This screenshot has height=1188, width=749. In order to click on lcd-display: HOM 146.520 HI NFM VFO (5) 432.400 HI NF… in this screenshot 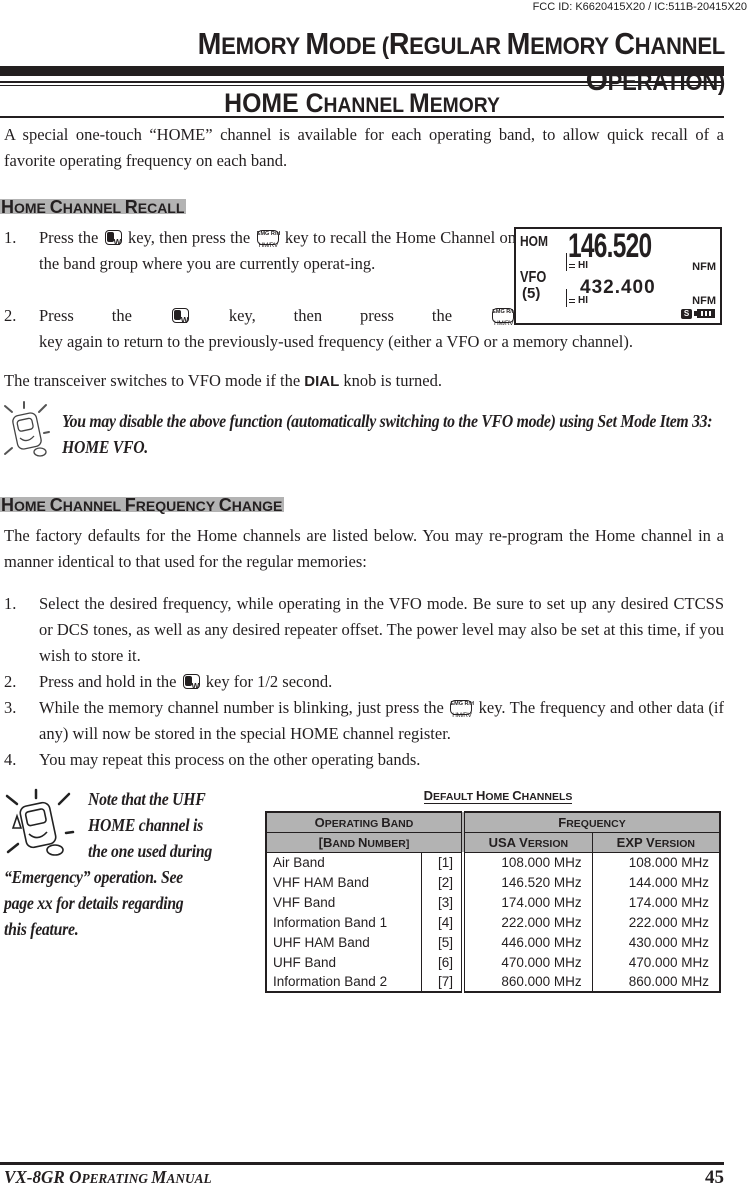, I will do `click(618, 276)`.